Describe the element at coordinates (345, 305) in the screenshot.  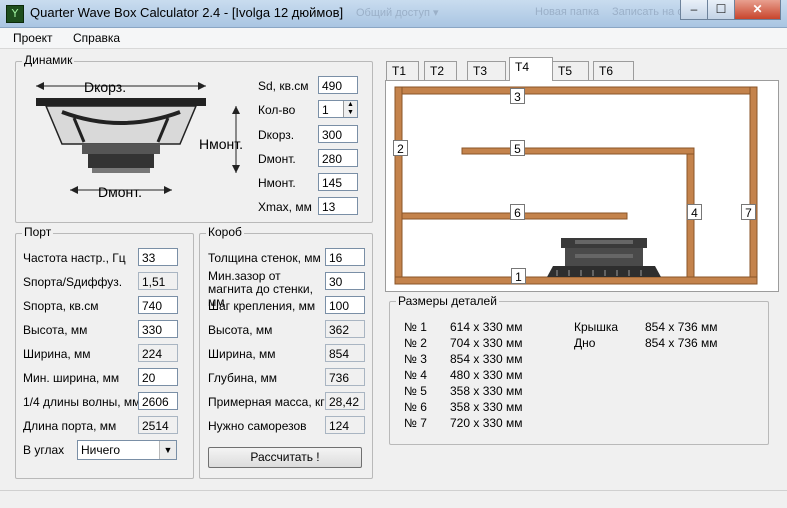
I see `fastening-step-input: 100` at that location.